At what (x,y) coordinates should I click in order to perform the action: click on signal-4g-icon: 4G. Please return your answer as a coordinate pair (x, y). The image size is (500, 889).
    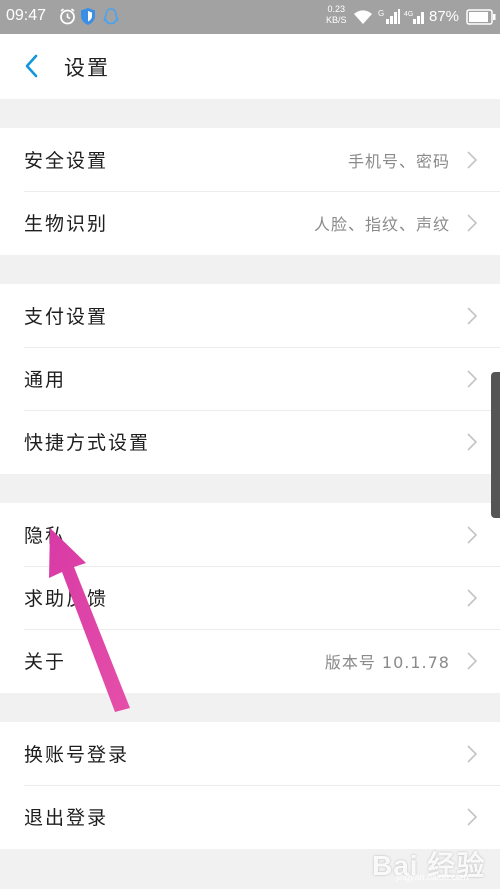
    Looking at the image, I should click on (414, 17).